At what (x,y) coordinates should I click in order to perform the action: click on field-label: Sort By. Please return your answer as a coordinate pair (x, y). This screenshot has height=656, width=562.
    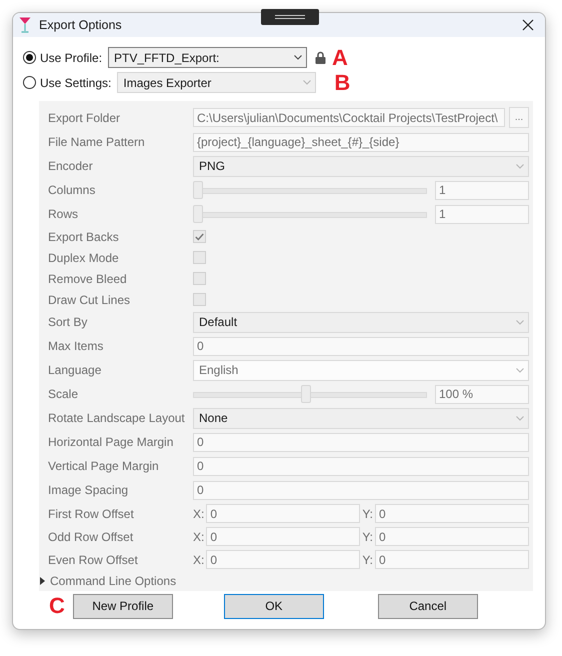
    Looking at the image, I should click on (68, 322).